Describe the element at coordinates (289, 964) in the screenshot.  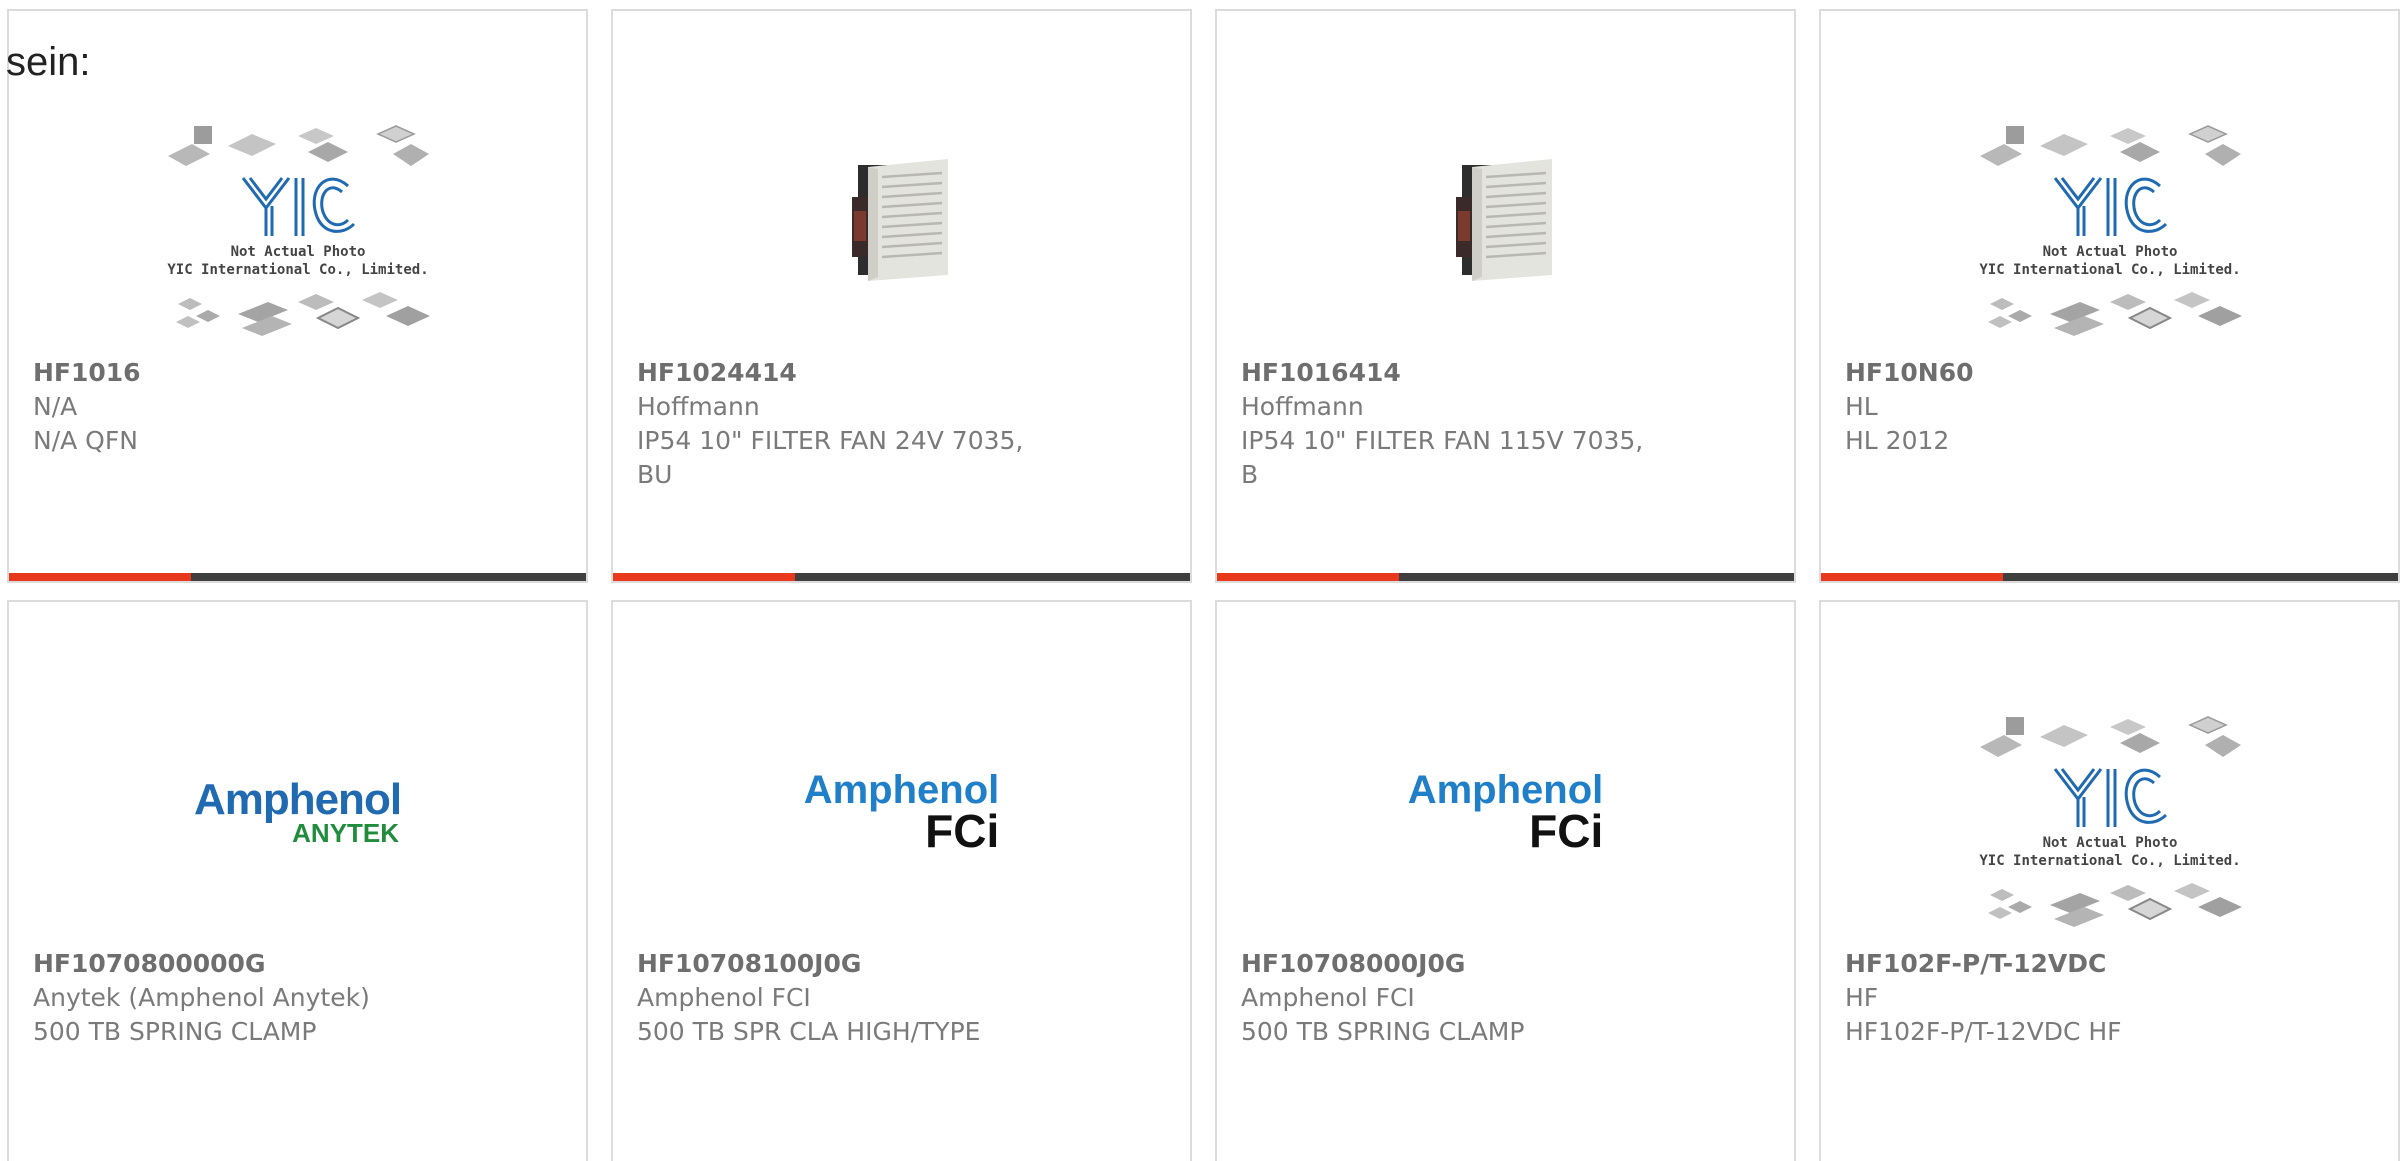
I see `part-number: HF1070800000G` at that location.